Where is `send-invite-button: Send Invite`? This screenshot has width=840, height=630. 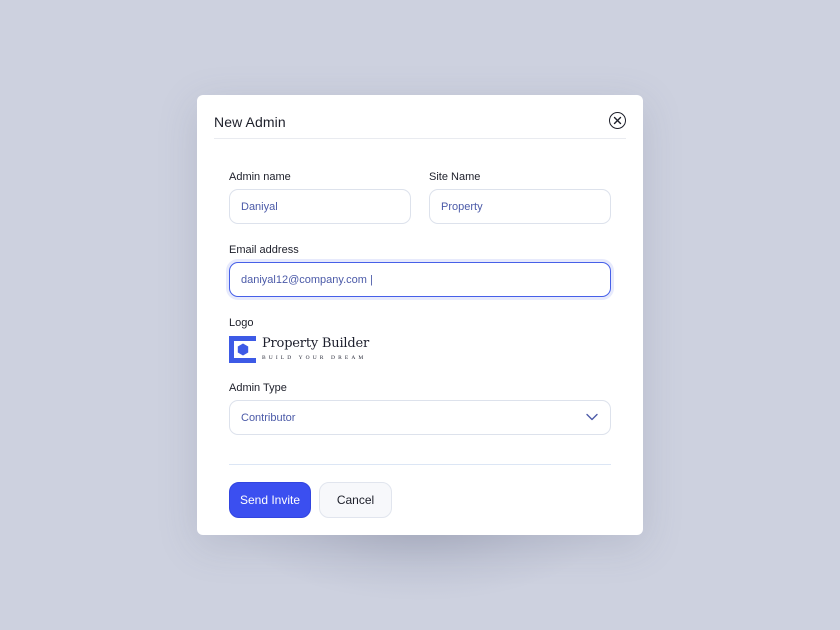
send-invite-button: Send Invite is located at coordinates (270, 500).